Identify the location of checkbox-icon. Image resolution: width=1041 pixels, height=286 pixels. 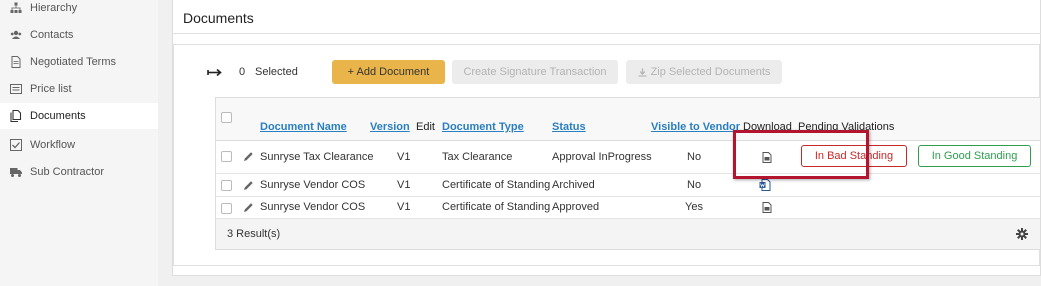
(16, 145).